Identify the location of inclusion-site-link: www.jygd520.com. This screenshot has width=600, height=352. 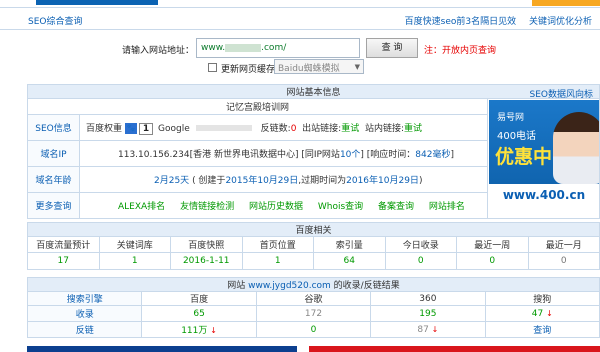
(289, 286).